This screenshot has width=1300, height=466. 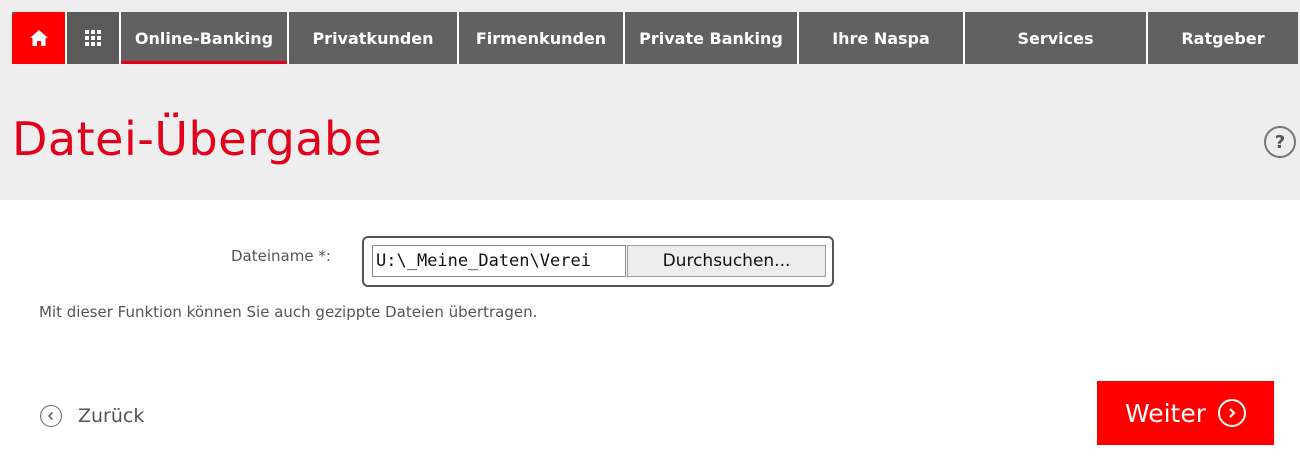 I want to click on grid-icon, so click(x=93, y=38).